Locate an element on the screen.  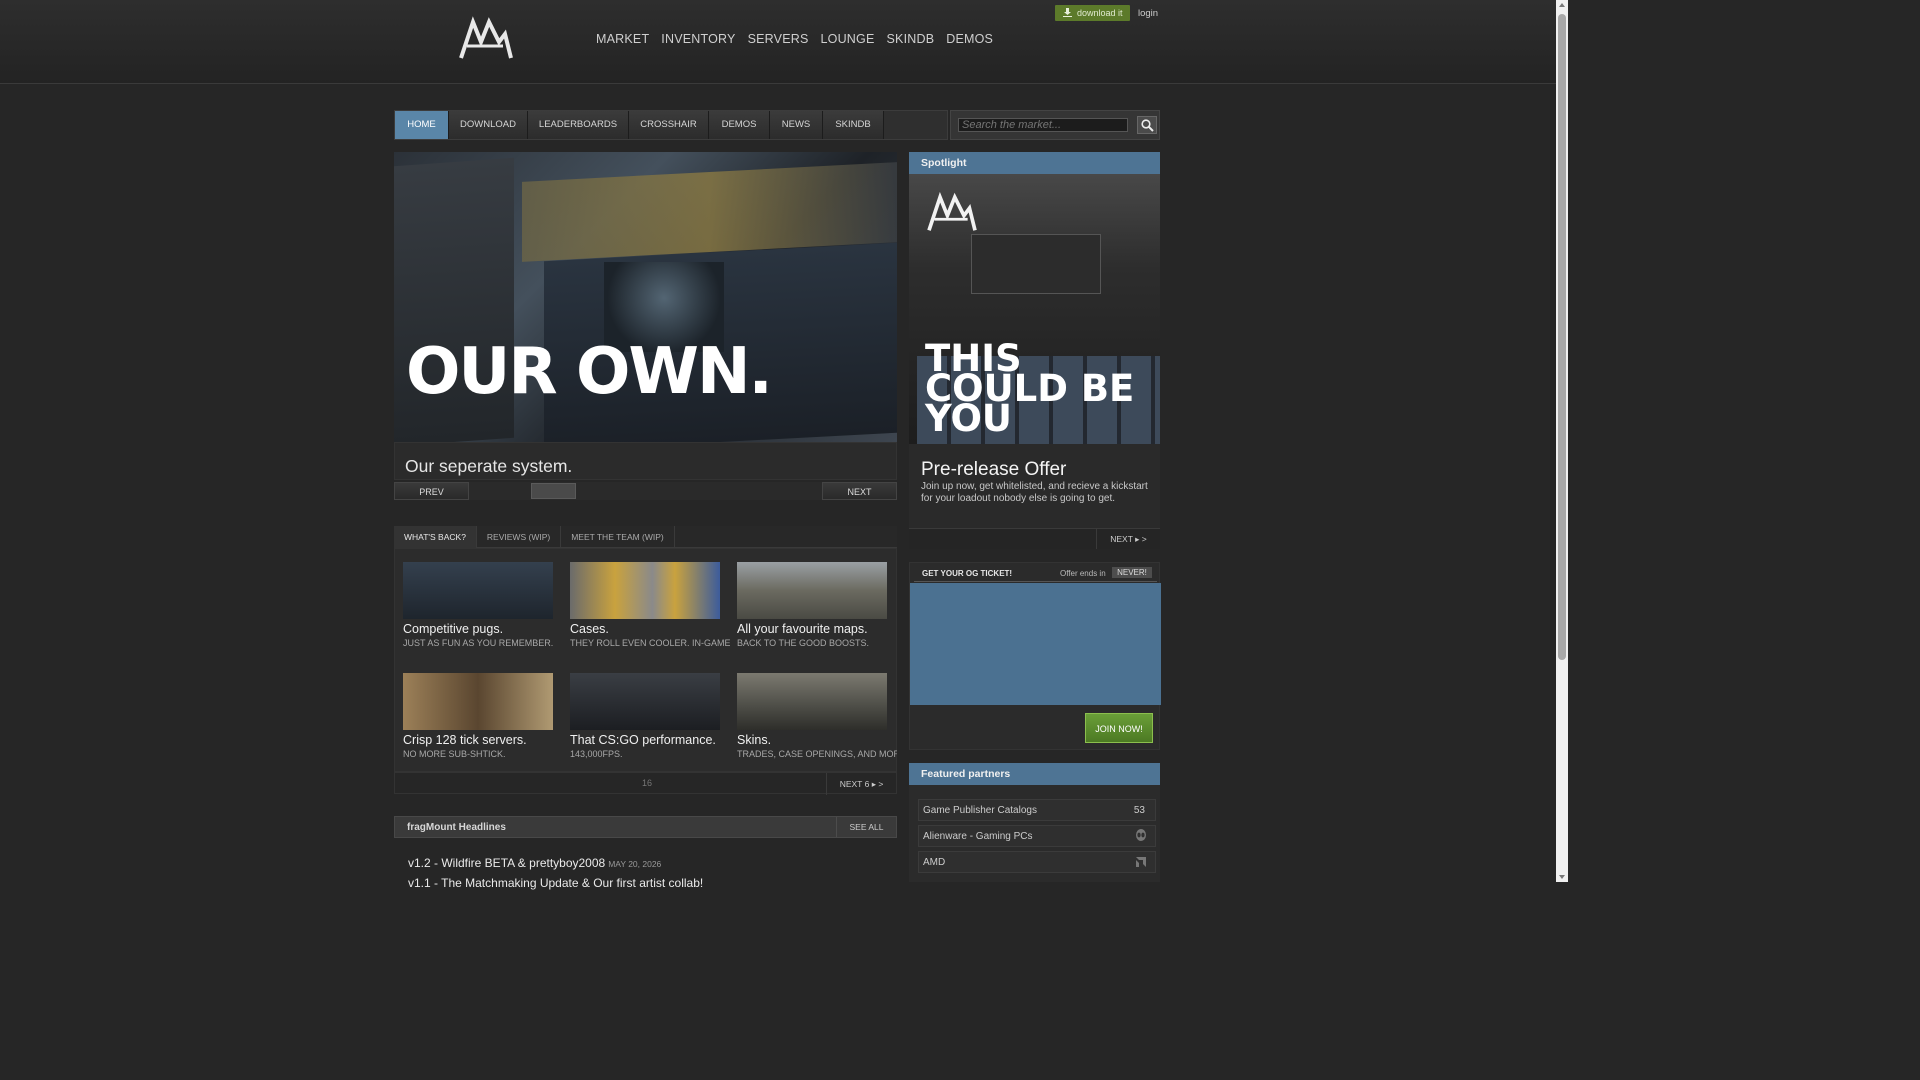
partners-title: Featured partners is located at coordinates (966, 774).